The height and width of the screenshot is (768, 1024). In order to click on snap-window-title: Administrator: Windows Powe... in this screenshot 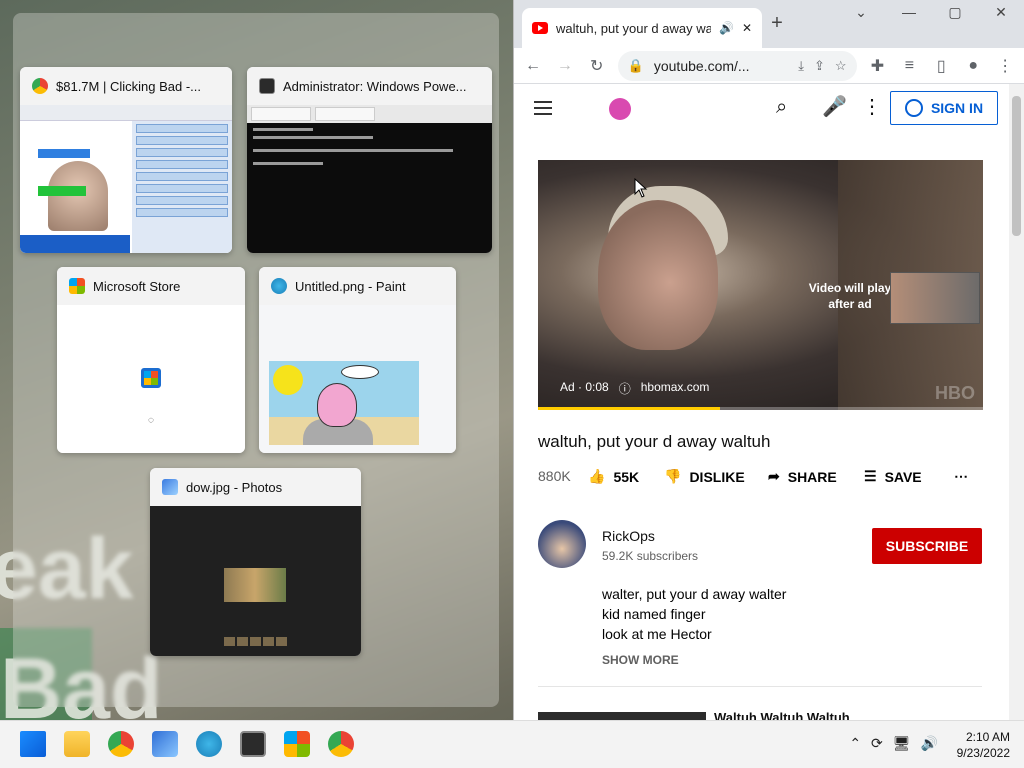, I will do `click(375, 86)`.